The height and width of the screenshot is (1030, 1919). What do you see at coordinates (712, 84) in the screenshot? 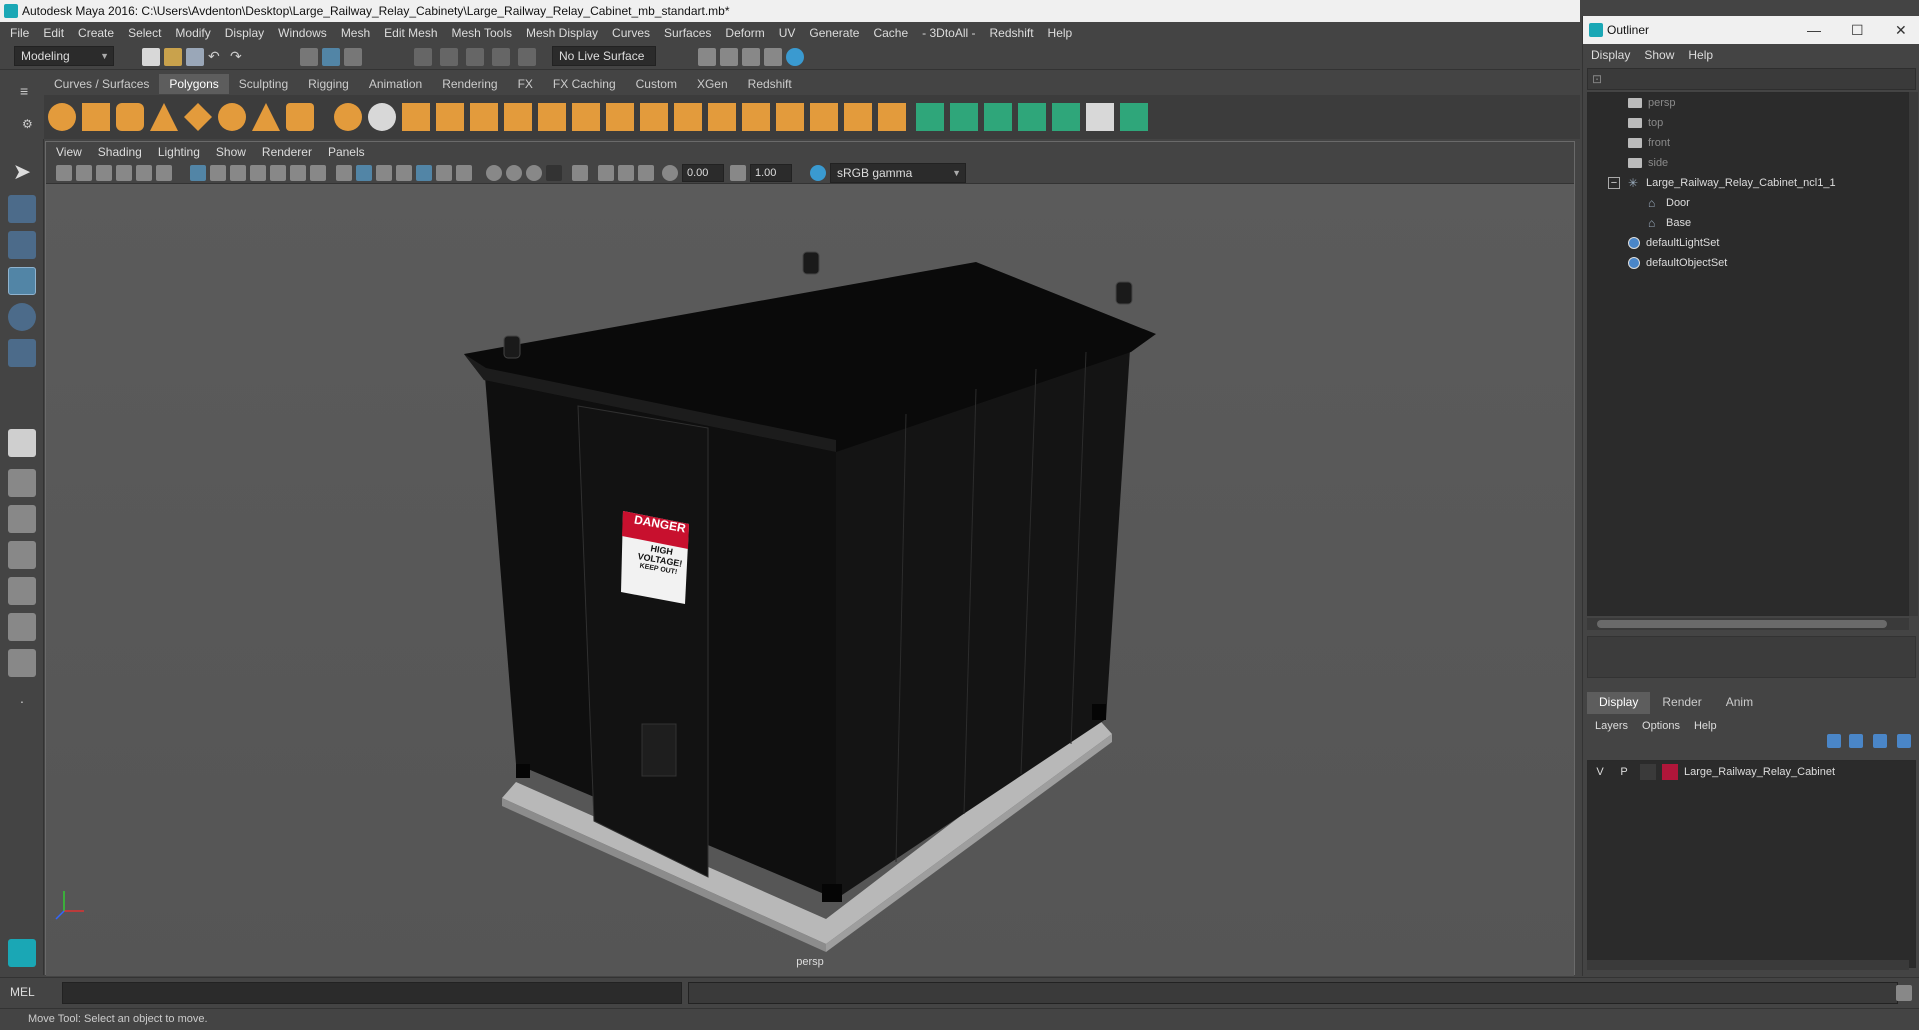
I see `shelf-tab-xgen: XGen` at bounding box center [712, 84].